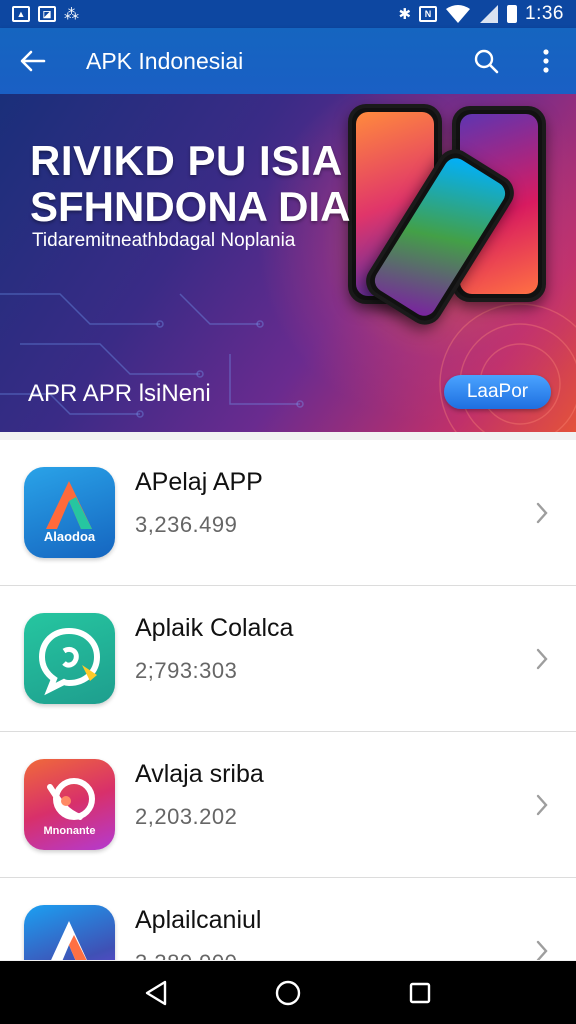 The width and height of the screenshot is (576, 1024). I want to click on back-button, so click(33, 61).